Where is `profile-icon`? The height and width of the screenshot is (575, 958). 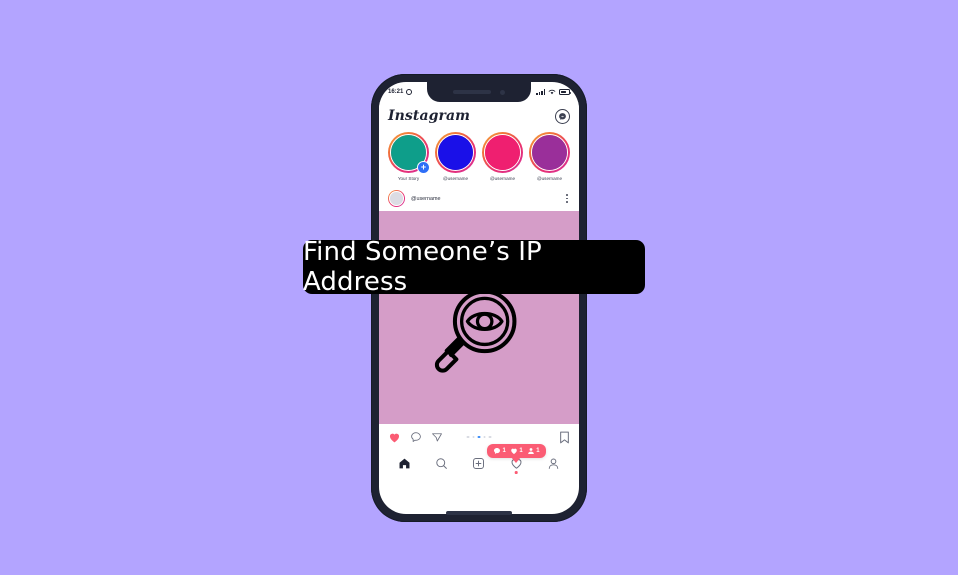
profile-icon is located at coordinates (553, 463).